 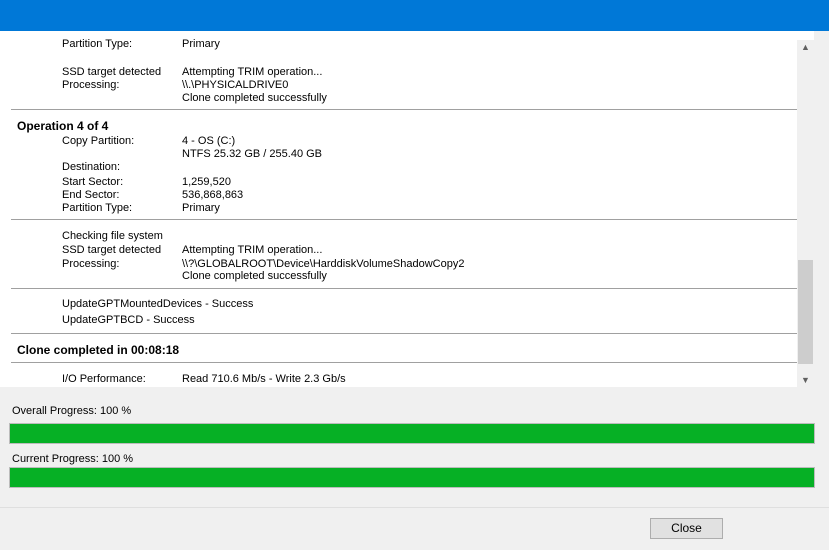 What do you see at coordinates (112, 236) in the screenshot?
I see `checking-file-system: Checking file system` at bounding box center [112, 236].